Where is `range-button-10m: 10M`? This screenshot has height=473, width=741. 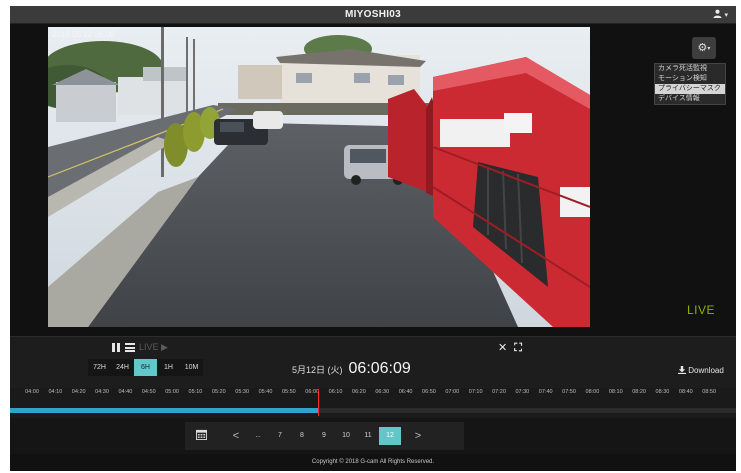 range-button-10m: 10M is located at coordinates (191, 367).